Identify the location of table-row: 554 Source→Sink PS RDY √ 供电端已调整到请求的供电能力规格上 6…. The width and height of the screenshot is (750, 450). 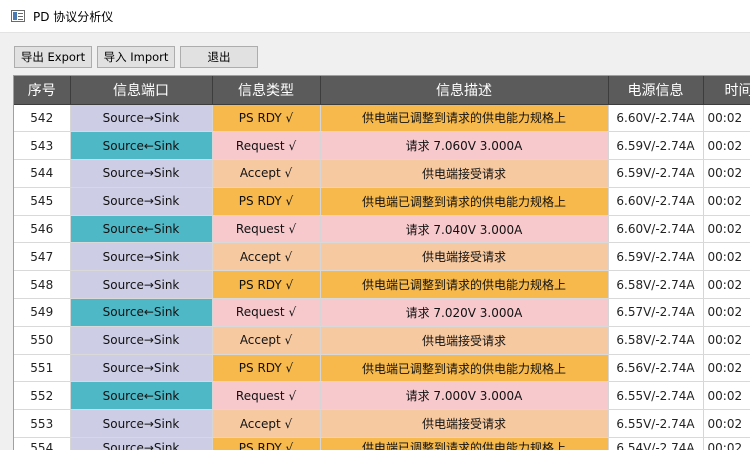
(382, 443).